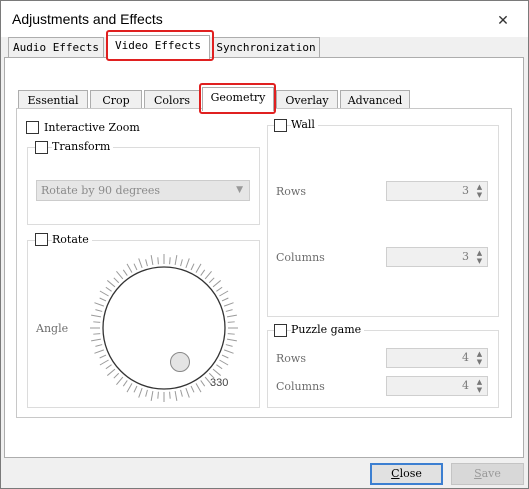  What do you see at coordinates (266, 47) in the screenshot?
I see `tab-synchronization: Synchronization` at bounding box center [266, 47].